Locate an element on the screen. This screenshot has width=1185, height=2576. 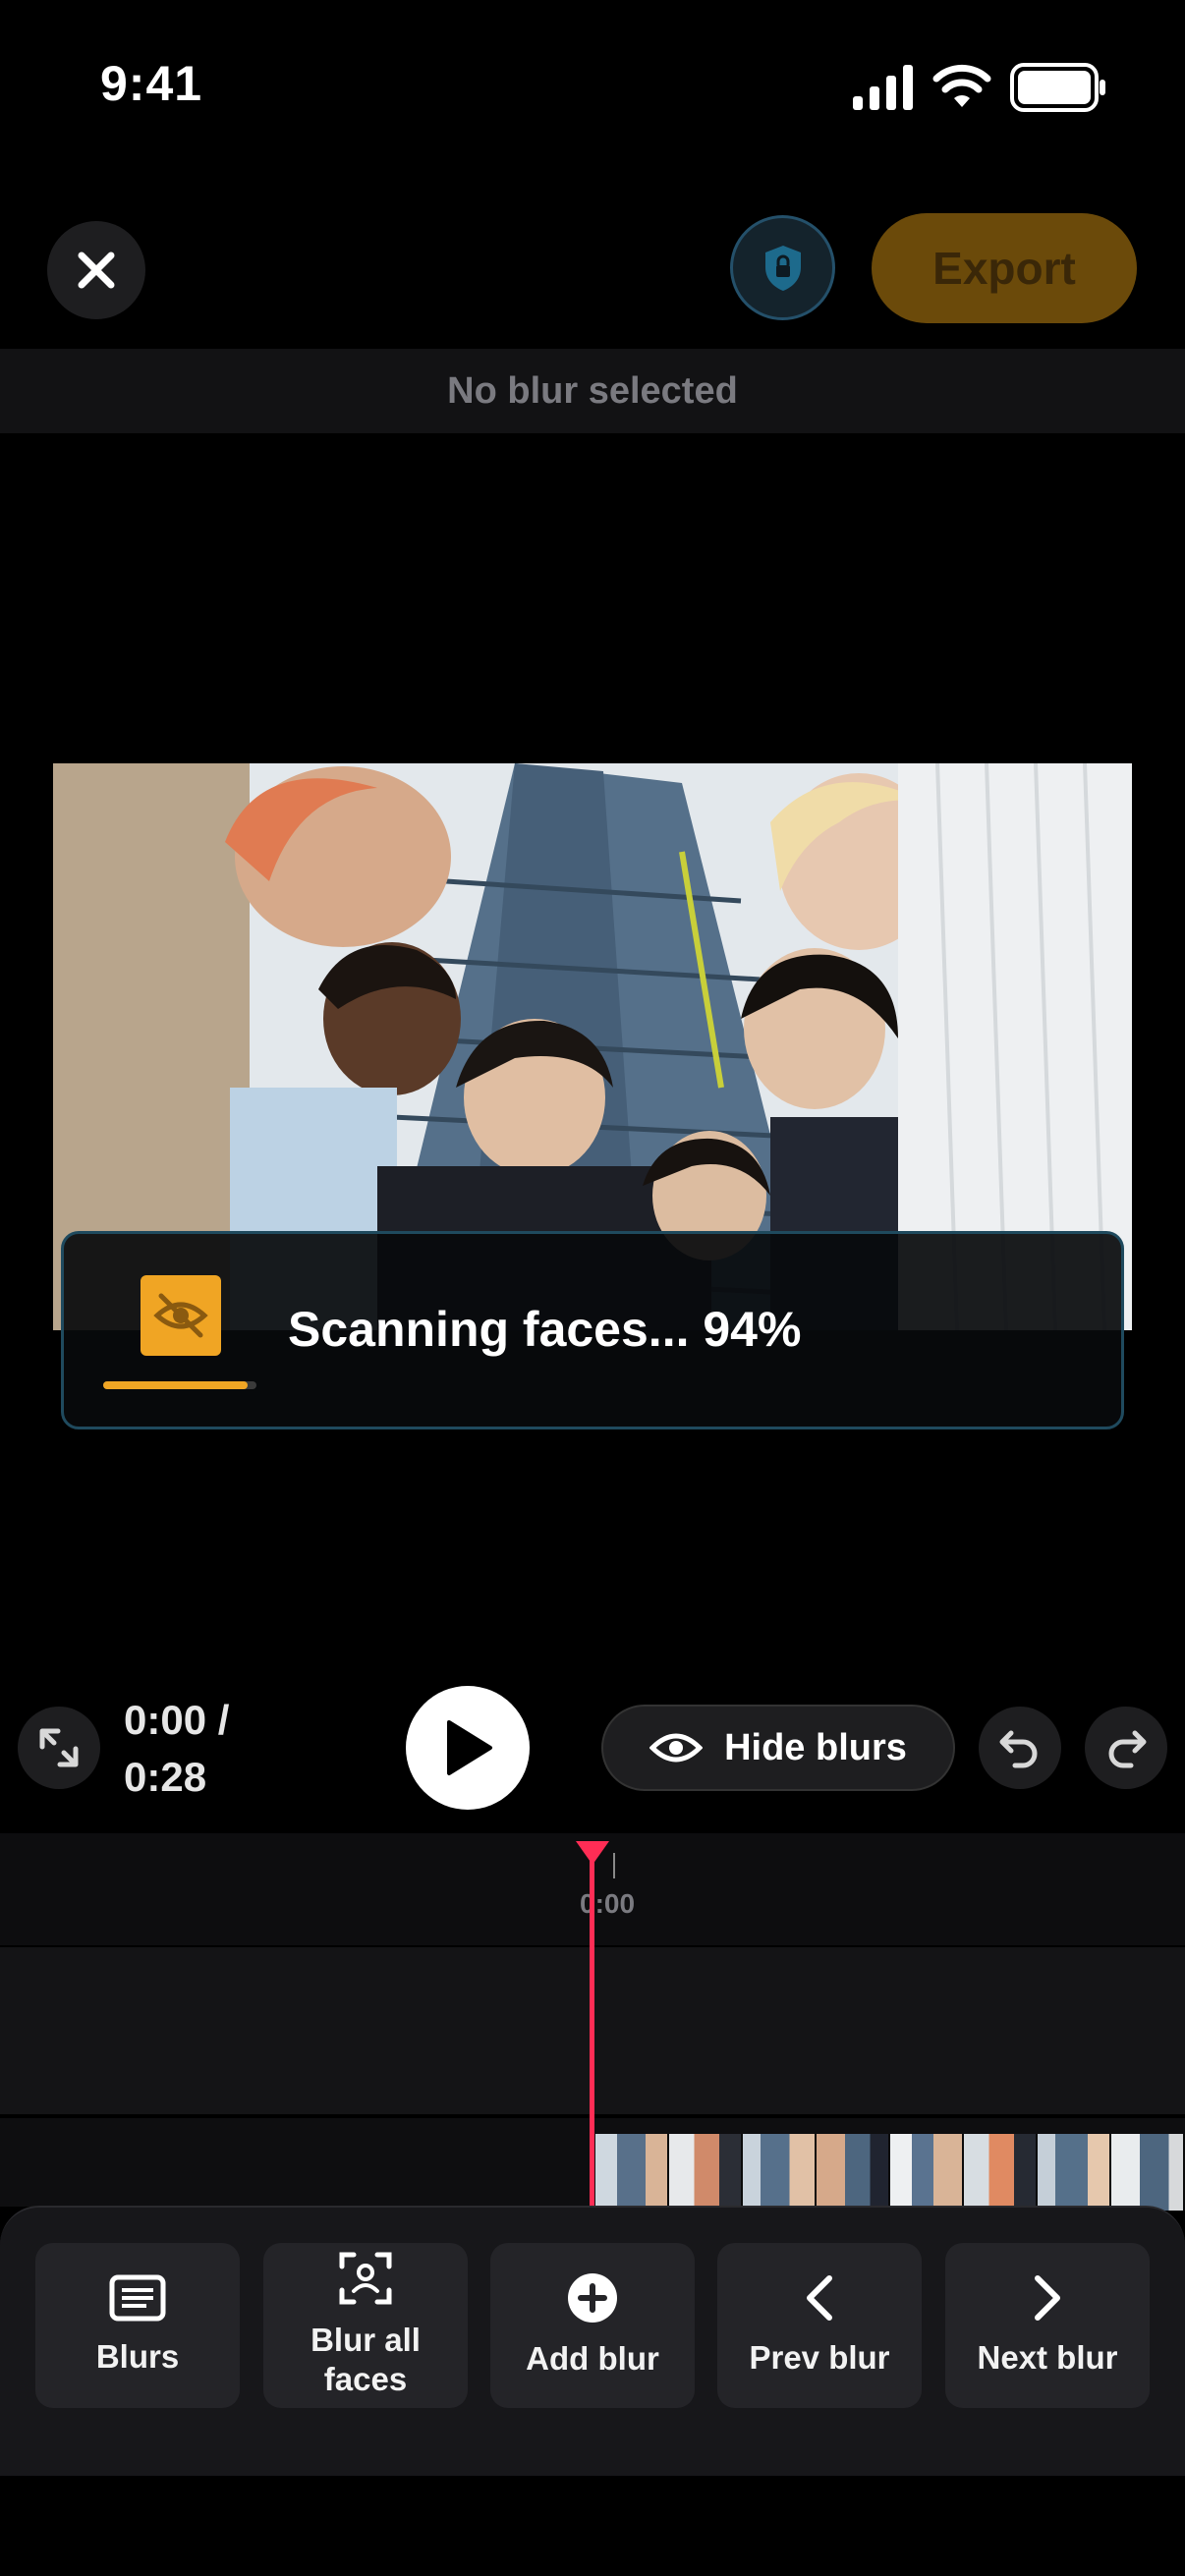
export-button: Export is located at coordinates (1005, 268).